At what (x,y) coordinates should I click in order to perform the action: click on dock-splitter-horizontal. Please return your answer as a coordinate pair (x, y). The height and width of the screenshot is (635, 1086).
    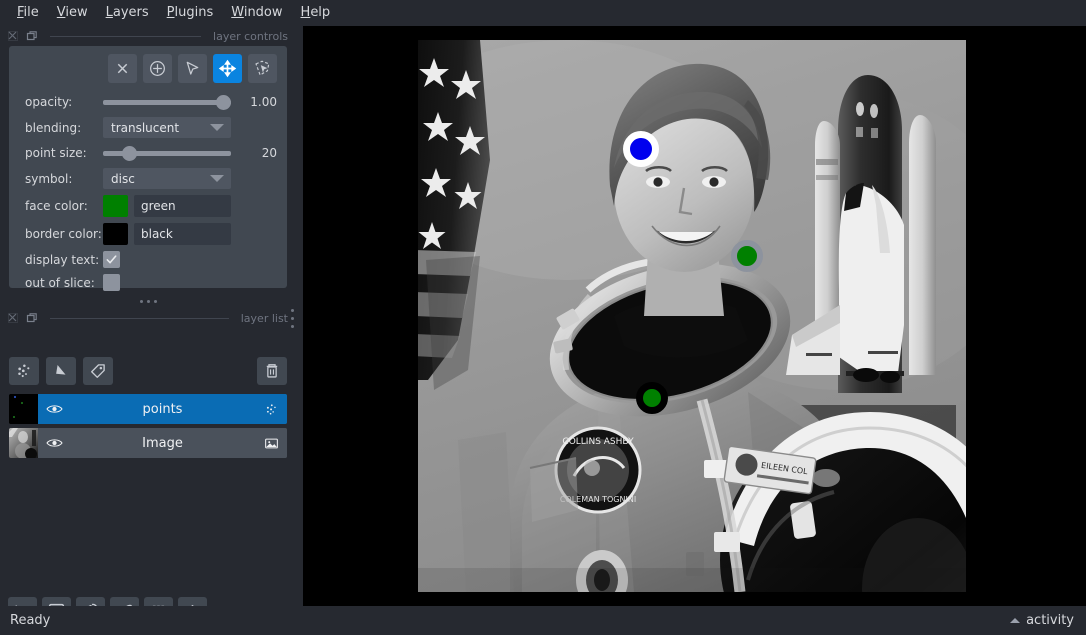
    Looking at the image, I should click on (148, 301).